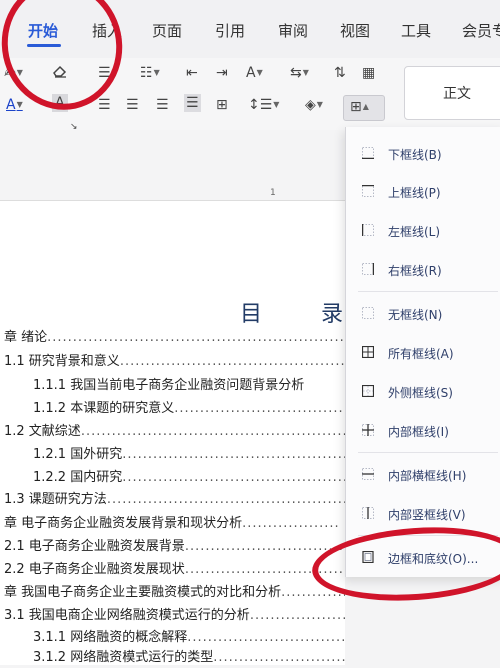  I want to click on line-spacing-icon: ↕☰▼, so click(263, 105).